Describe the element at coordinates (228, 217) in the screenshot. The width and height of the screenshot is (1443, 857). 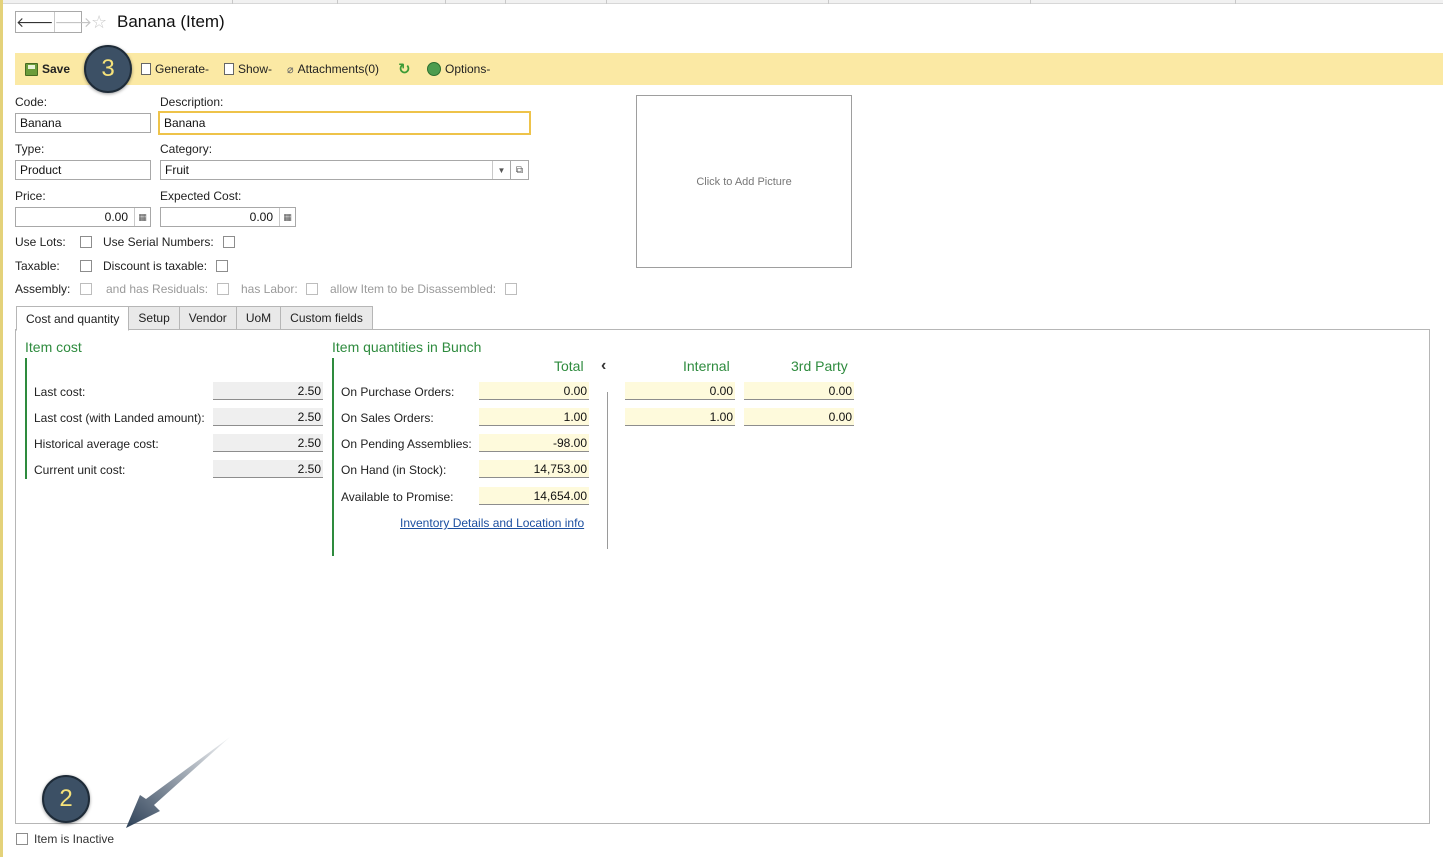
I see `expected-cost-field: 0.00 ▦` at that location.